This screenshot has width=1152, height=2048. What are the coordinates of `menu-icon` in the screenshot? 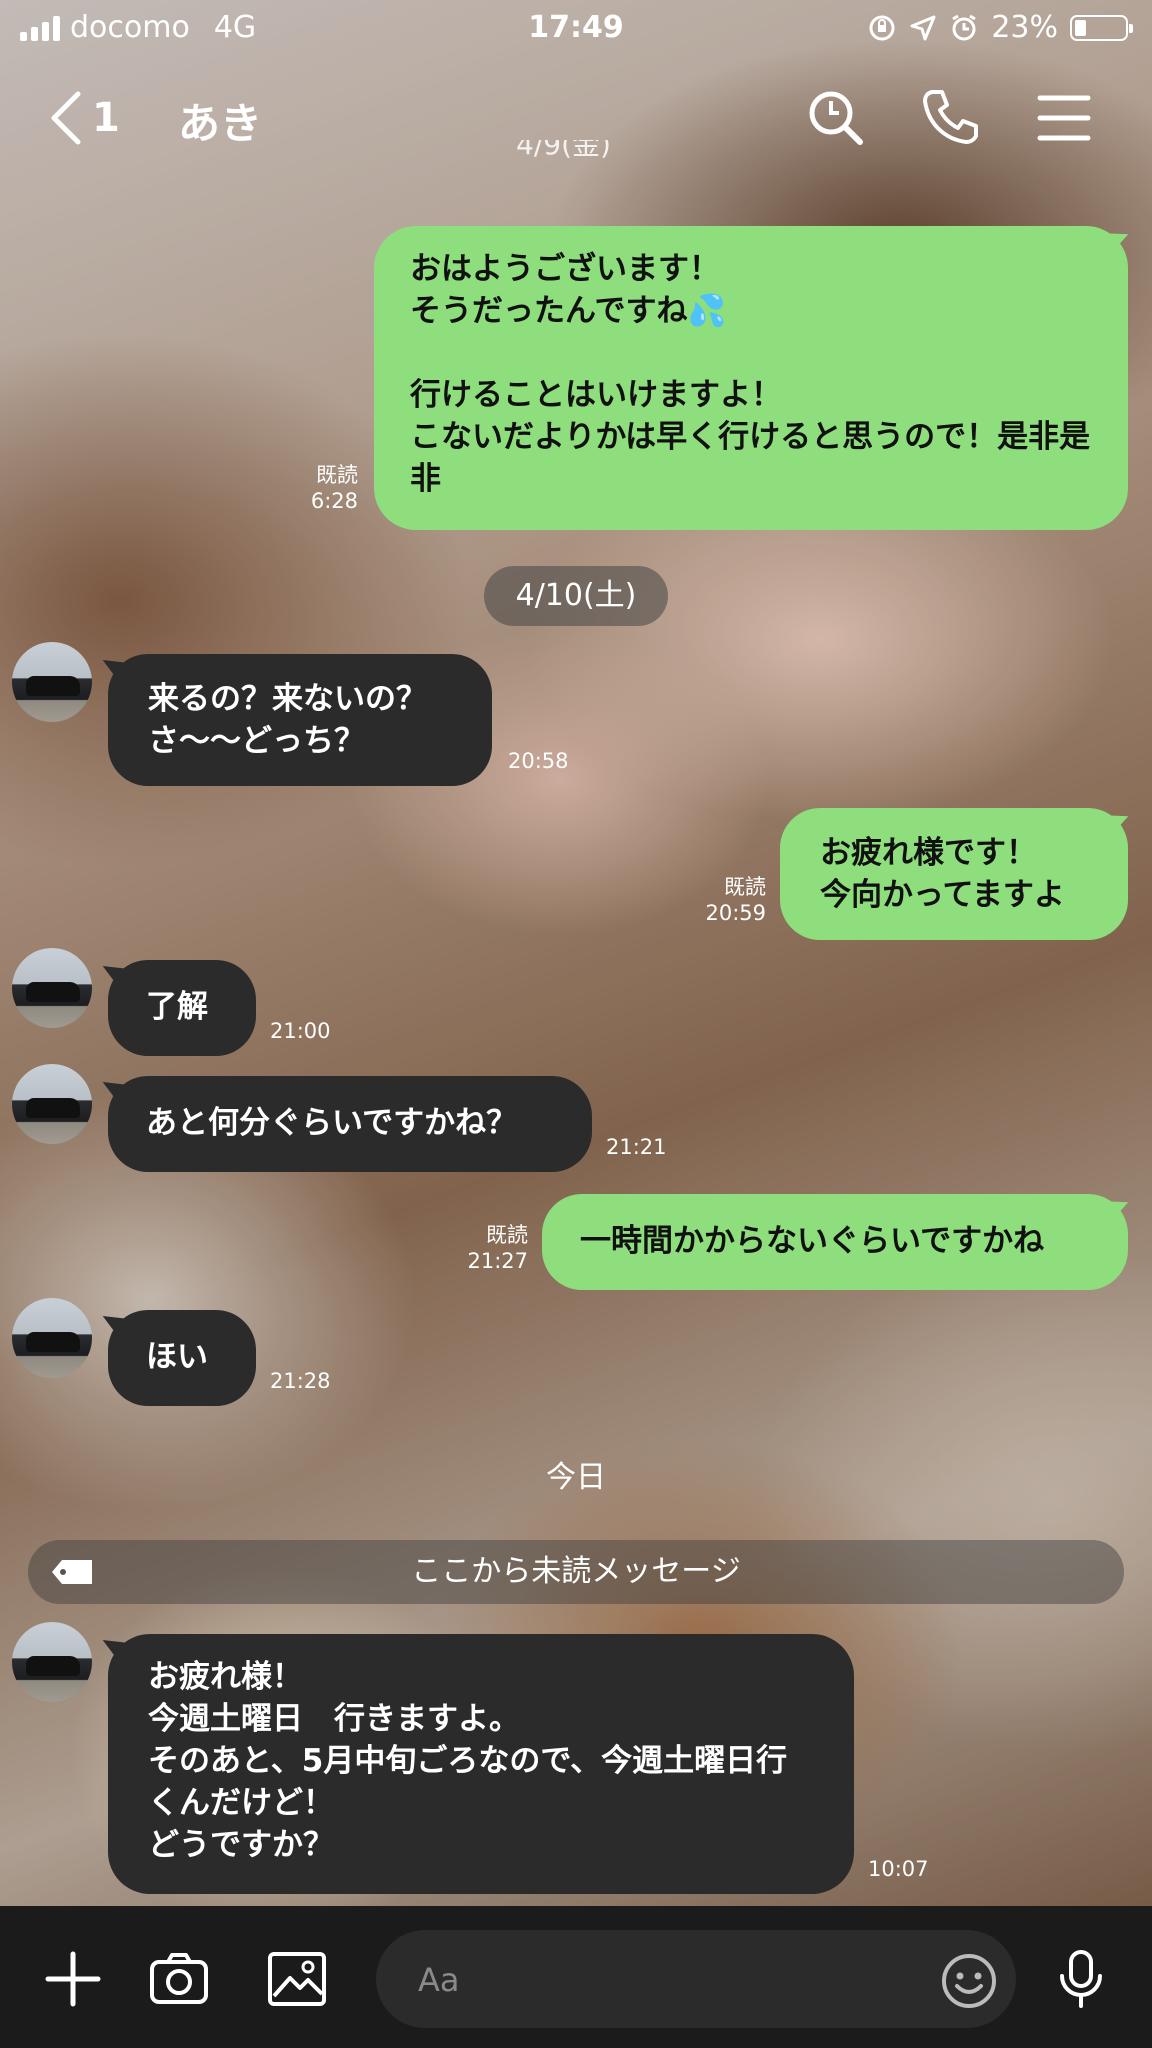 It's located at (1064, 118).